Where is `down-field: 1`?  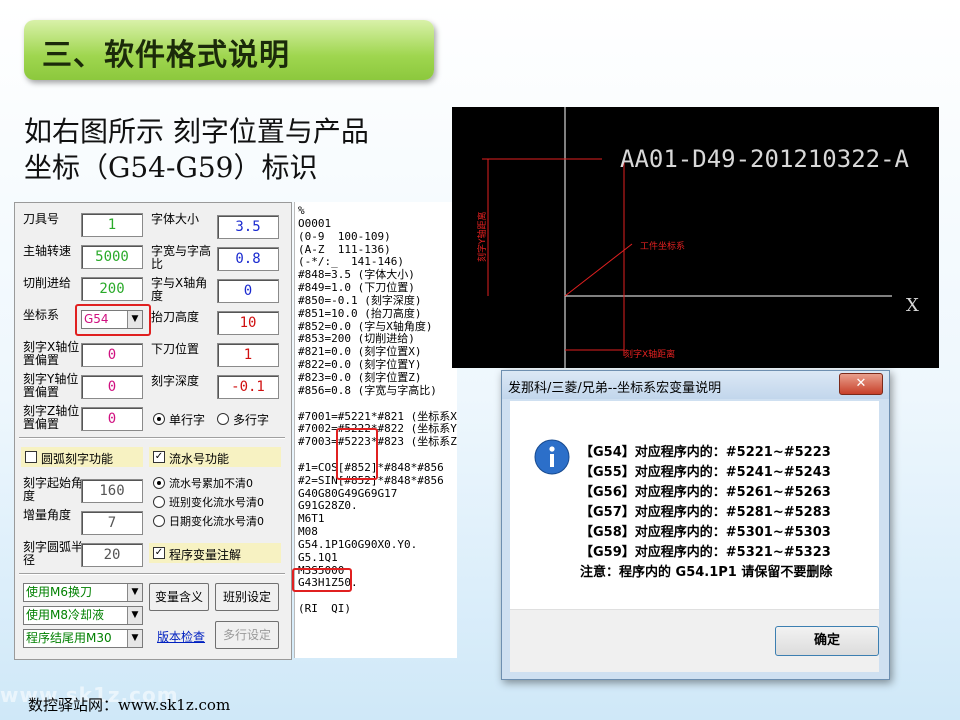
down-field: 1 is located at coordinates (248, 355).